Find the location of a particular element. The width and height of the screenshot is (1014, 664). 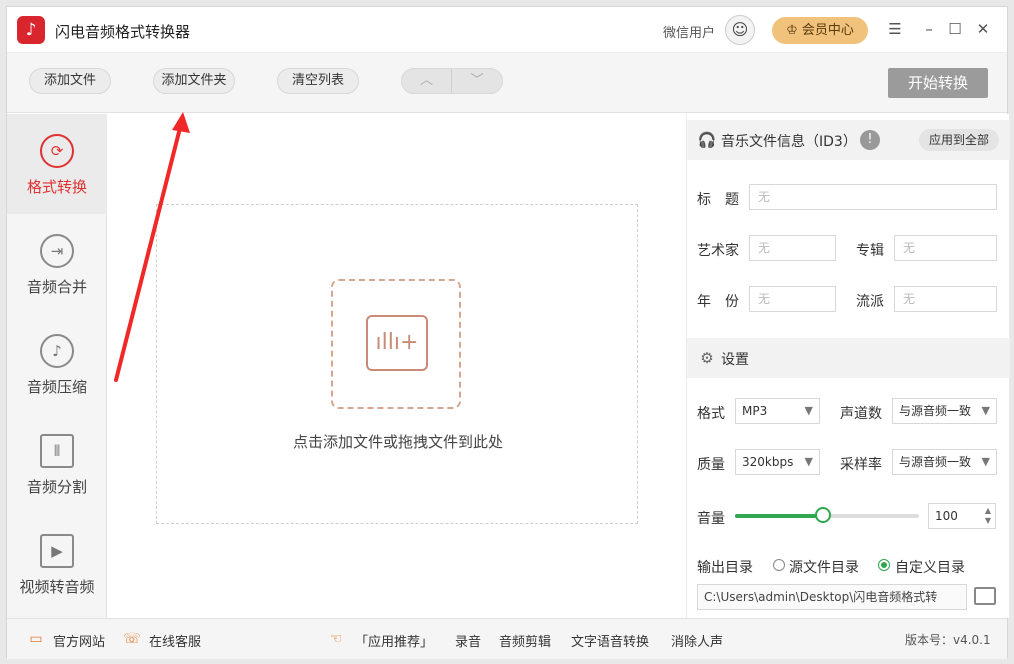

merge-icon: ⇥ is located at coordinates (57, 251).